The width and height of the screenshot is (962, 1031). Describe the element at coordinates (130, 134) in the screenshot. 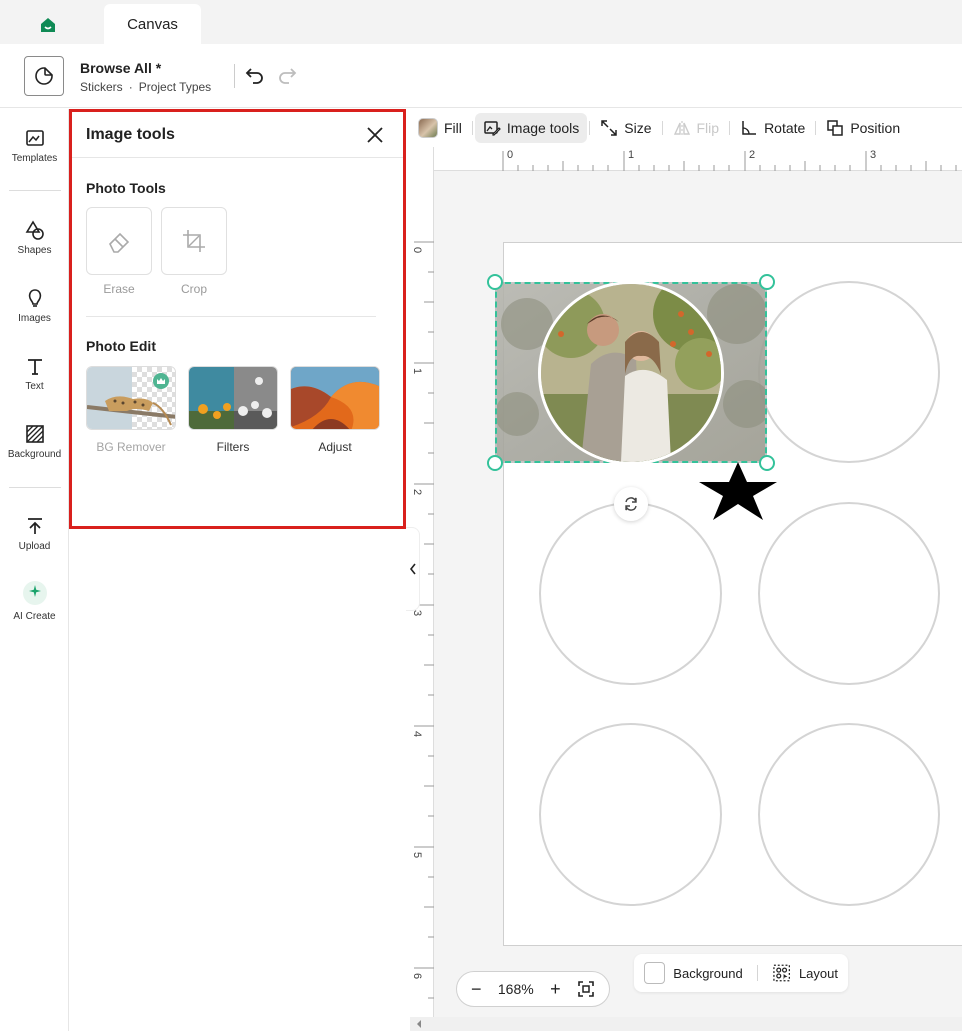

I see `panel-title: Image tools` at that location.